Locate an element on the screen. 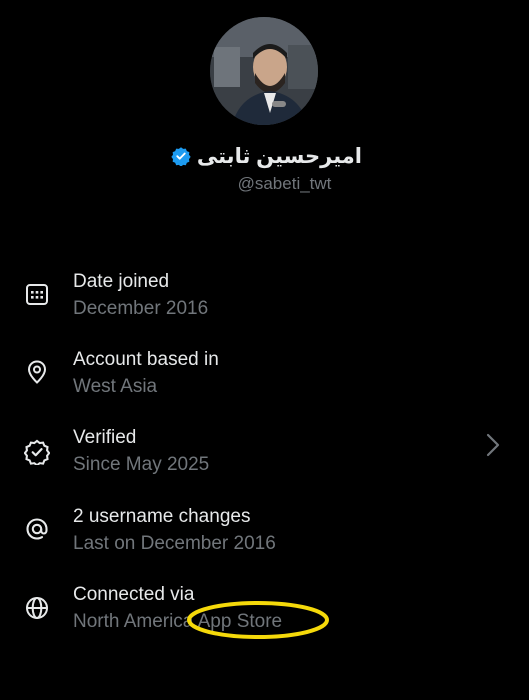  about-row-verified: Verified Since May 2025 is located at coordinates (264, 461).